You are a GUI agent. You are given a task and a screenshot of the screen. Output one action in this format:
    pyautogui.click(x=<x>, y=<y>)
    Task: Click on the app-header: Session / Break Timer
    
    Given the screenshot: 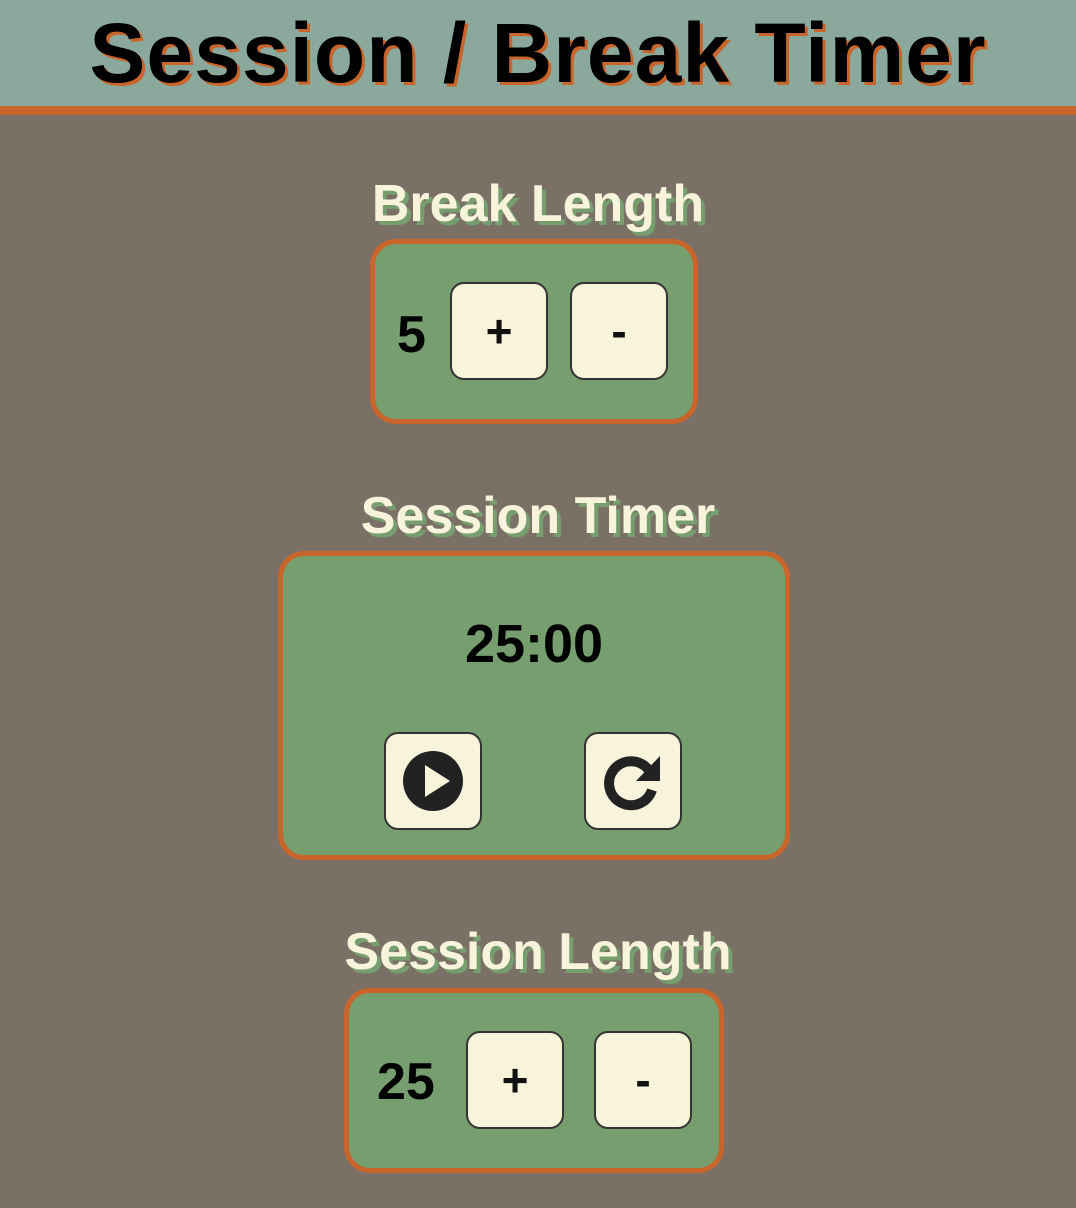 What is the action you would take?
    pyautogui.click(x=538, y=57)
    